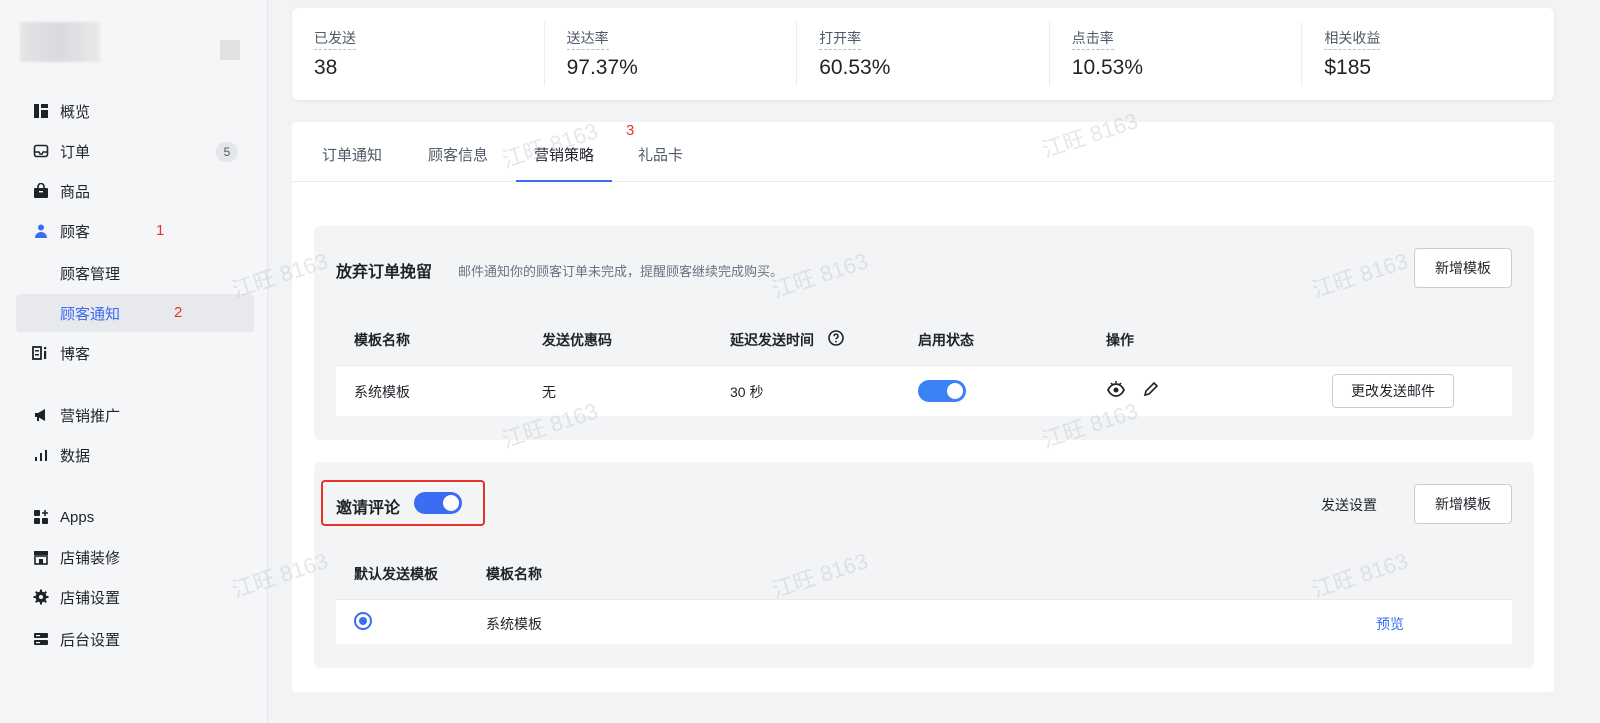 Image resolution: width=1600 pixels, height=723 pixels. What do you see at coordinates (75, 112) in the screenshot?
I see `sidebar-item-label: 概览` at bounding box center [75, 112].